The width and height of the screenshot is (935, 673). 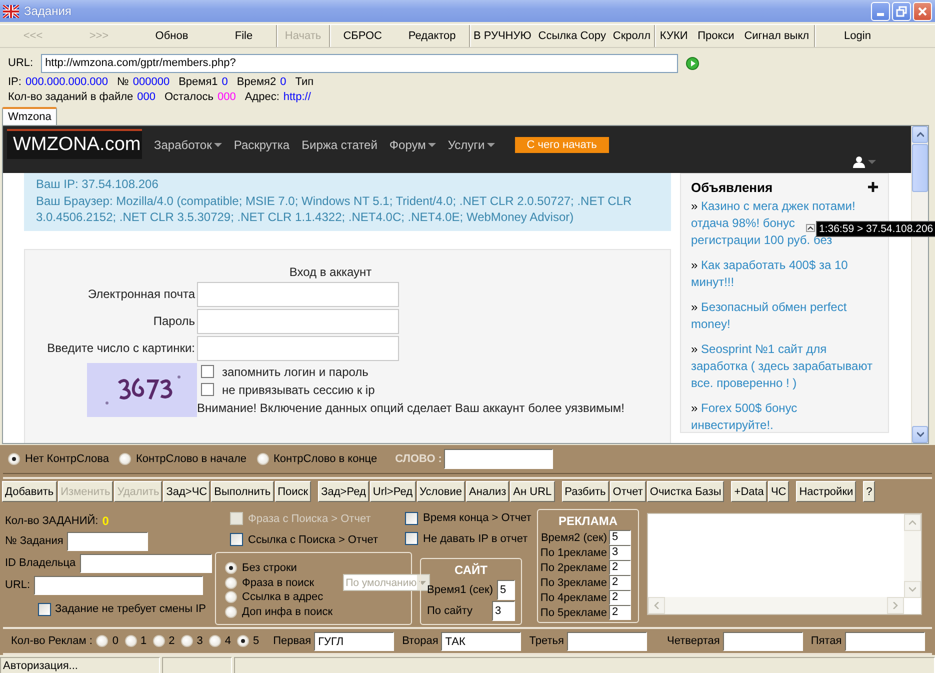 I want to click on action-button: Url>Ред, so click(x=393, y=491).